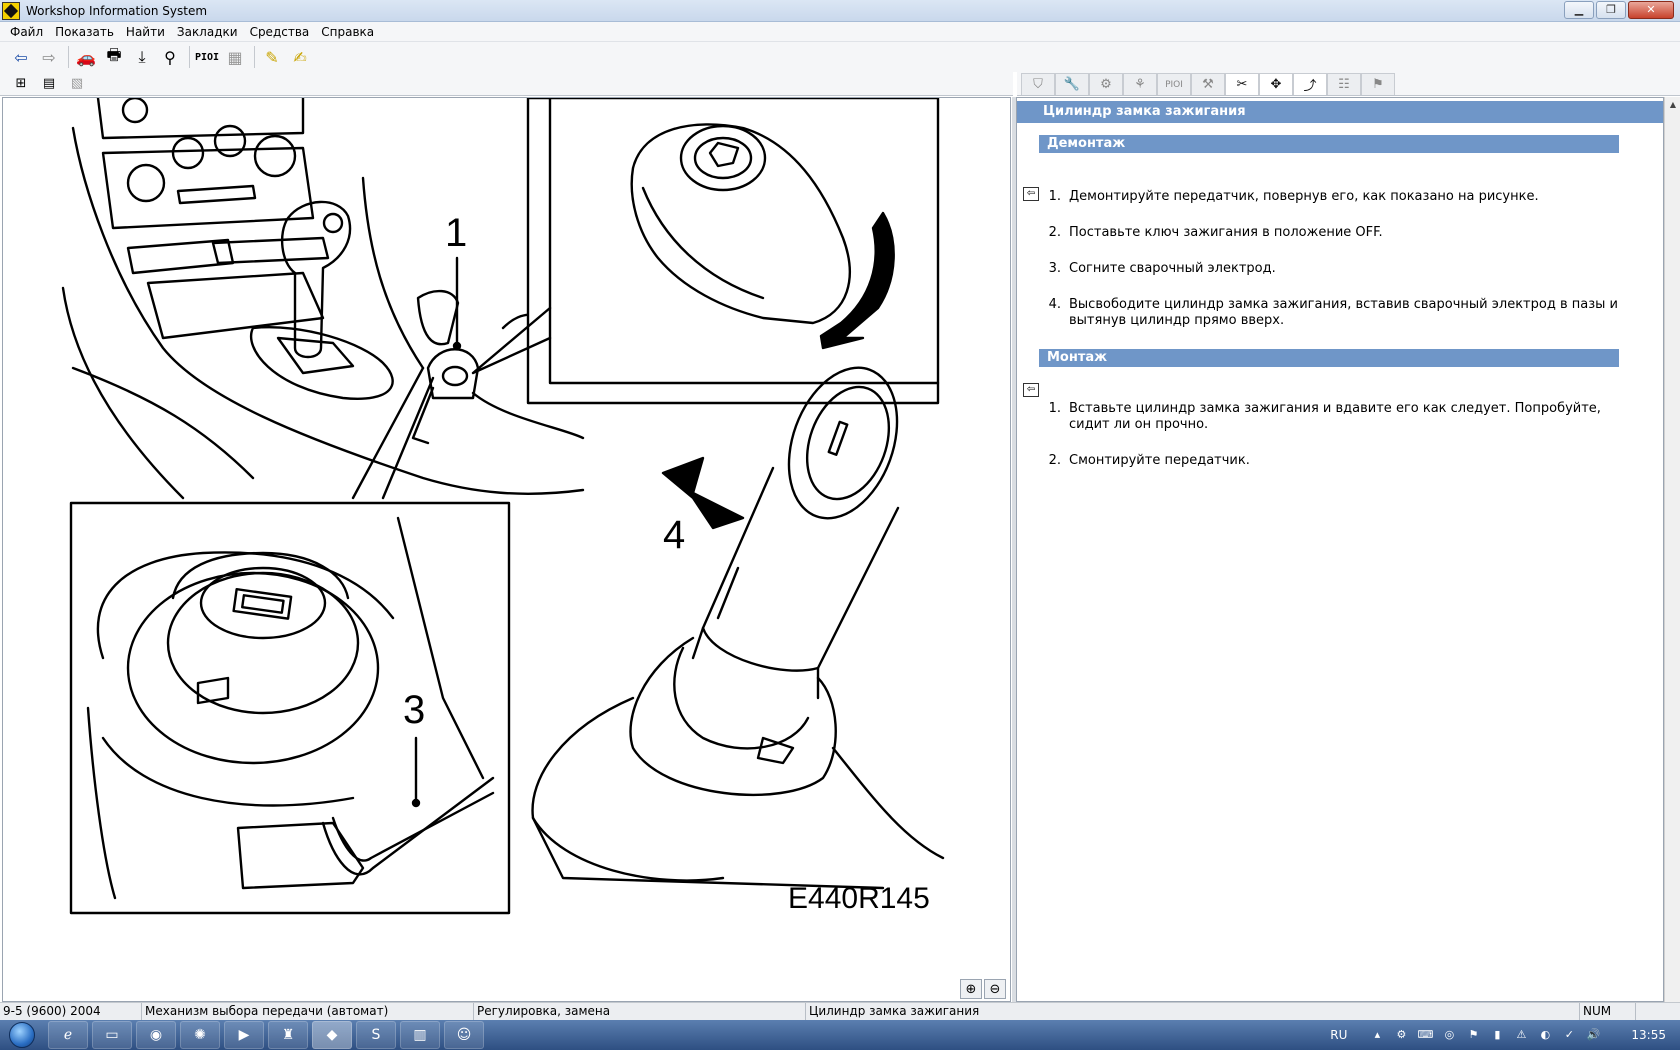 This screenshot has width=1680, height=1050. I want to click on tray-keyboard-icon: ⌨, so click(1425, 1035).